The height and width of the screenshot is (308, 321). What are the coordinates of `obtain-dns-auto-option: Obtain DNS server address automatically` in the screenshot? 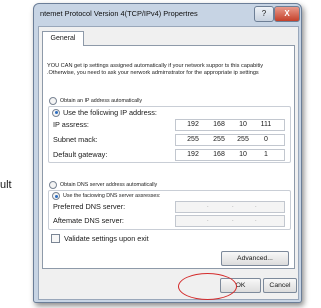 It's located at (103, 185).